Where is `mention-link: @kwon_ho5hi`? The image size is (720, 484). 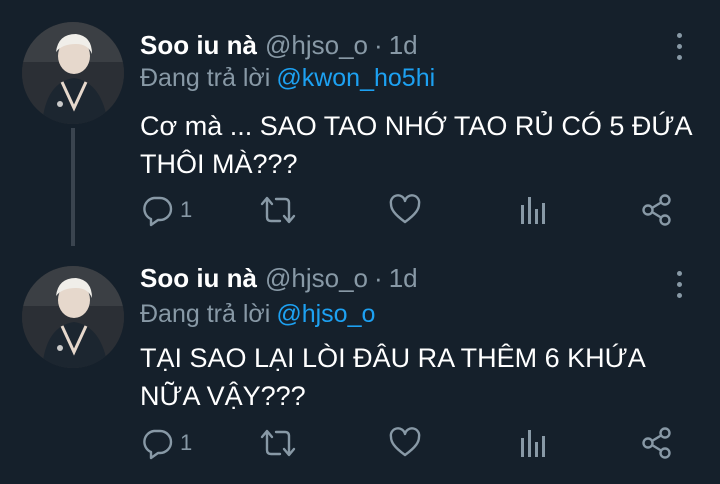
mention-link: @kwon_ho5hi is located at coordinates (355, 78).